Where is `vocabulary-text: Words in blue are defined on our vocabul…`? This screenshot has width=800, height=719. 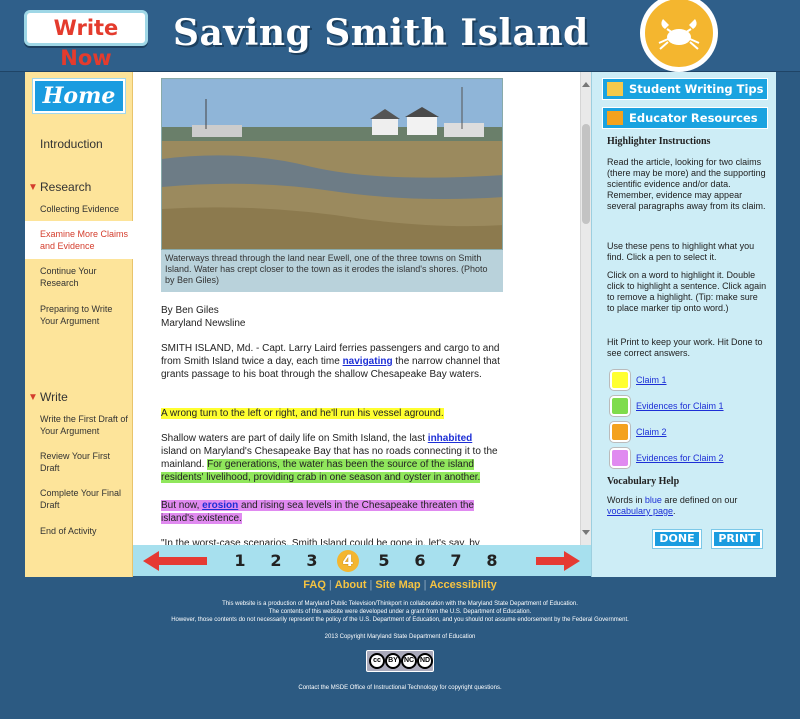 vocabulary-text: Words in blue are defined on our vocabul… is located at coordinates (687, 506).